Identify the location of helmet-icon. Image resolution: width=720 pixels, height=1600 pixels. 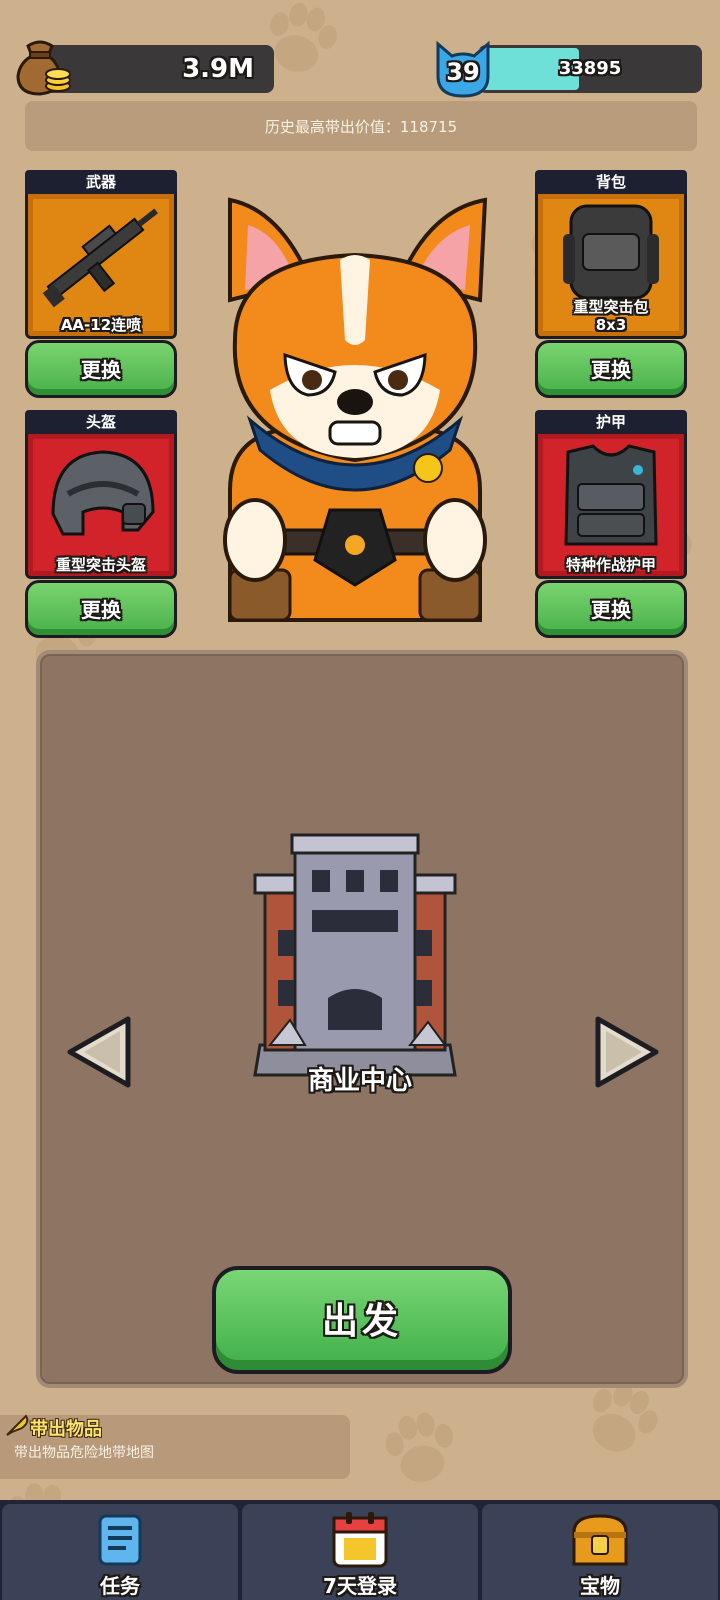
(103, 493).